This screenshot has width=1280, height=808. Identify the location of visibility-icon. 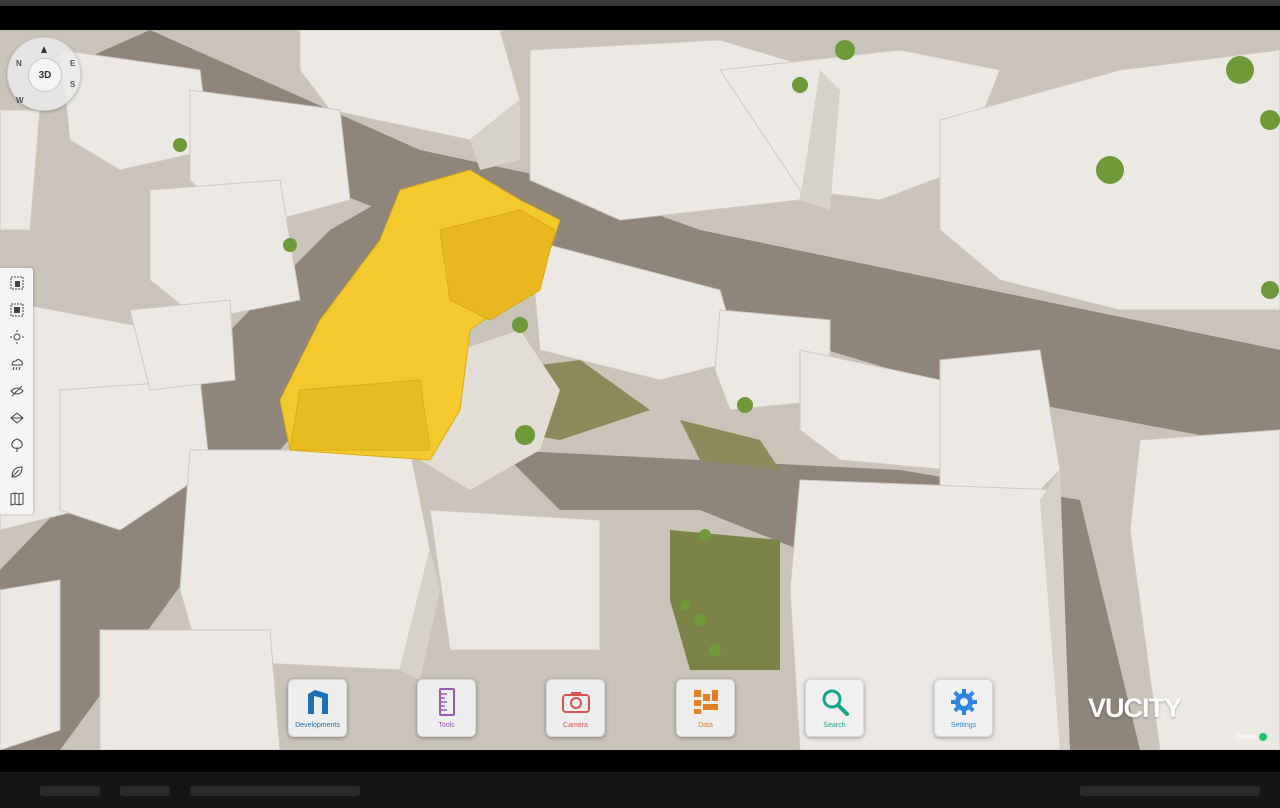
(17, 391).